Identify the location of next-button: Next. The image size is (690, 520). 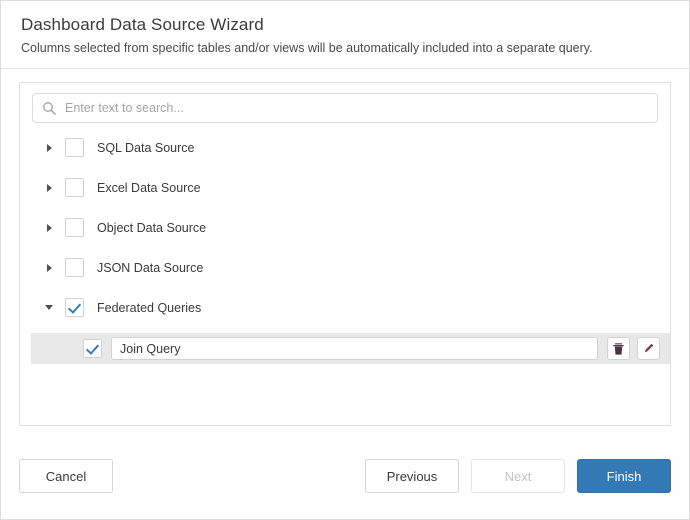
(518, 476).